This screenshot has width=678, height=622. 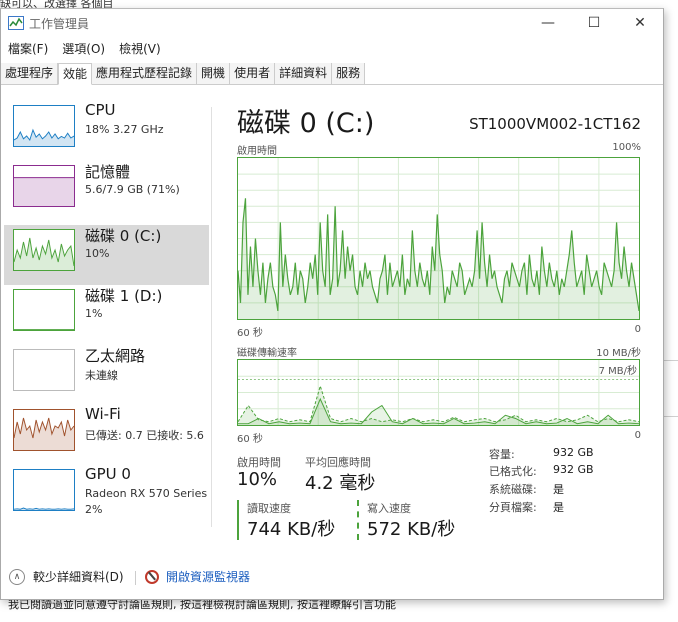 What do you see at coordinates (123, 236) in the screenshot?
I see `resource-name: 磁碟 0 (C:)` at bounding box center [123, 236].